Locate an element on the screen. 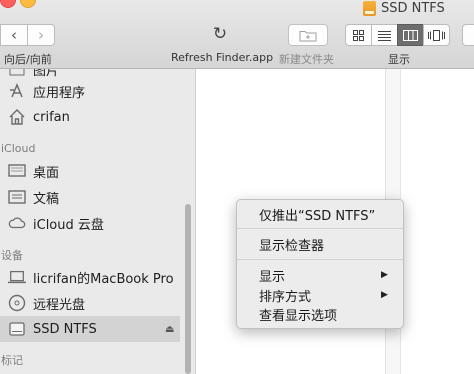  sidebar-item-label: iCloud 云盘 is located at coordinates (68, 225).